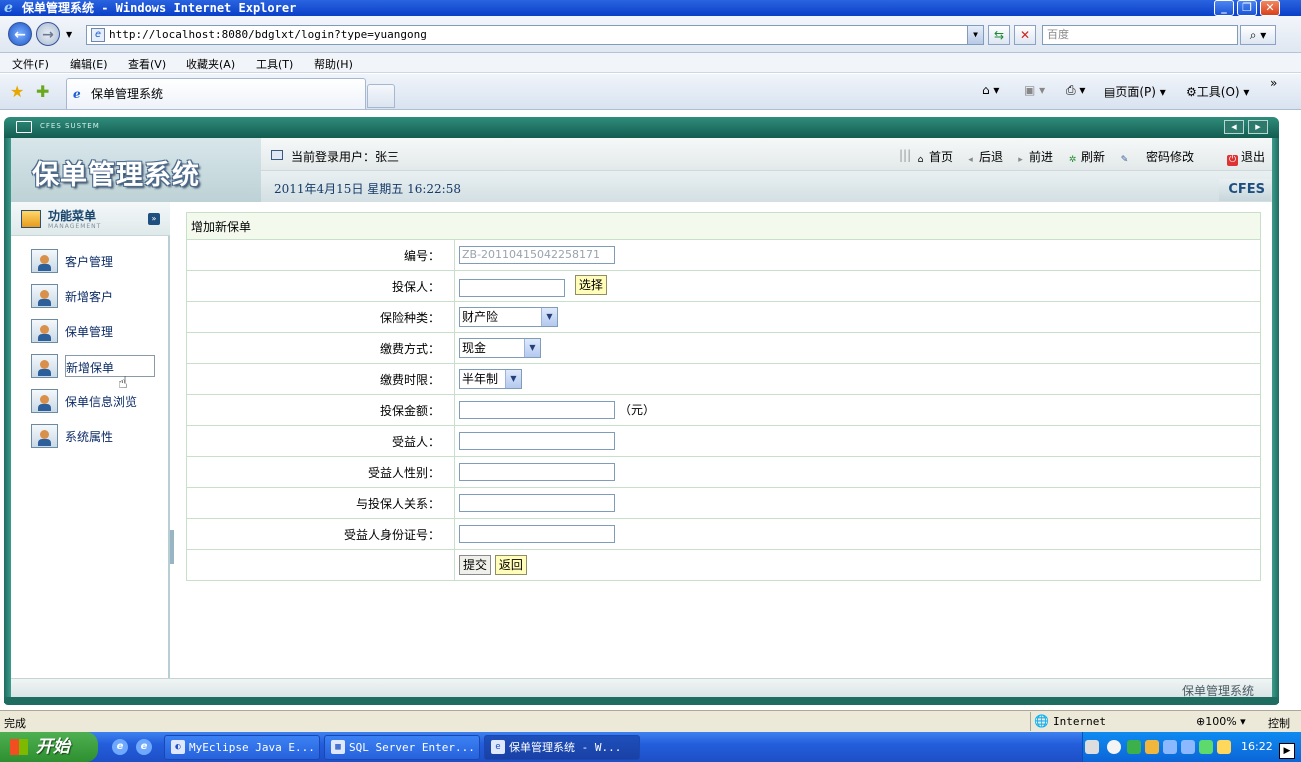 The width and height of the screenshot is (1301, 762). Describe the element at coordinates (480, 317) in the screenshot. I see `insurance-type-value: 财产险` at that location.